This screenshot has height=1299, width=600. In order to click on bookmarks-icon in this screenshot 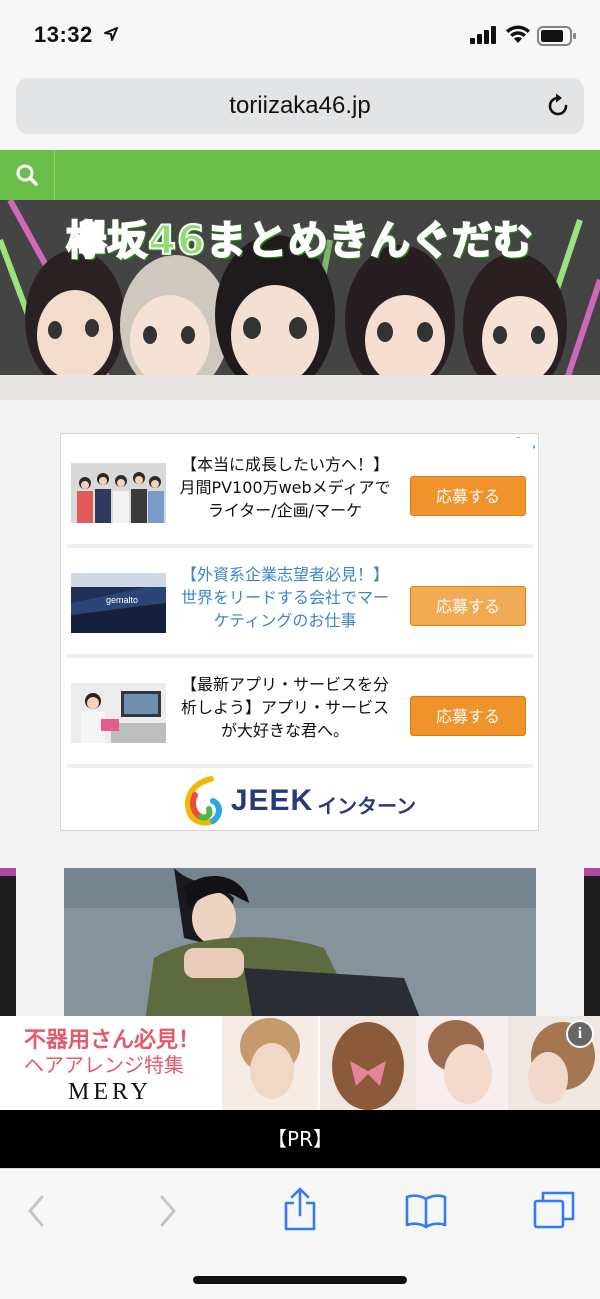, I will do `click(426, 1211)`.